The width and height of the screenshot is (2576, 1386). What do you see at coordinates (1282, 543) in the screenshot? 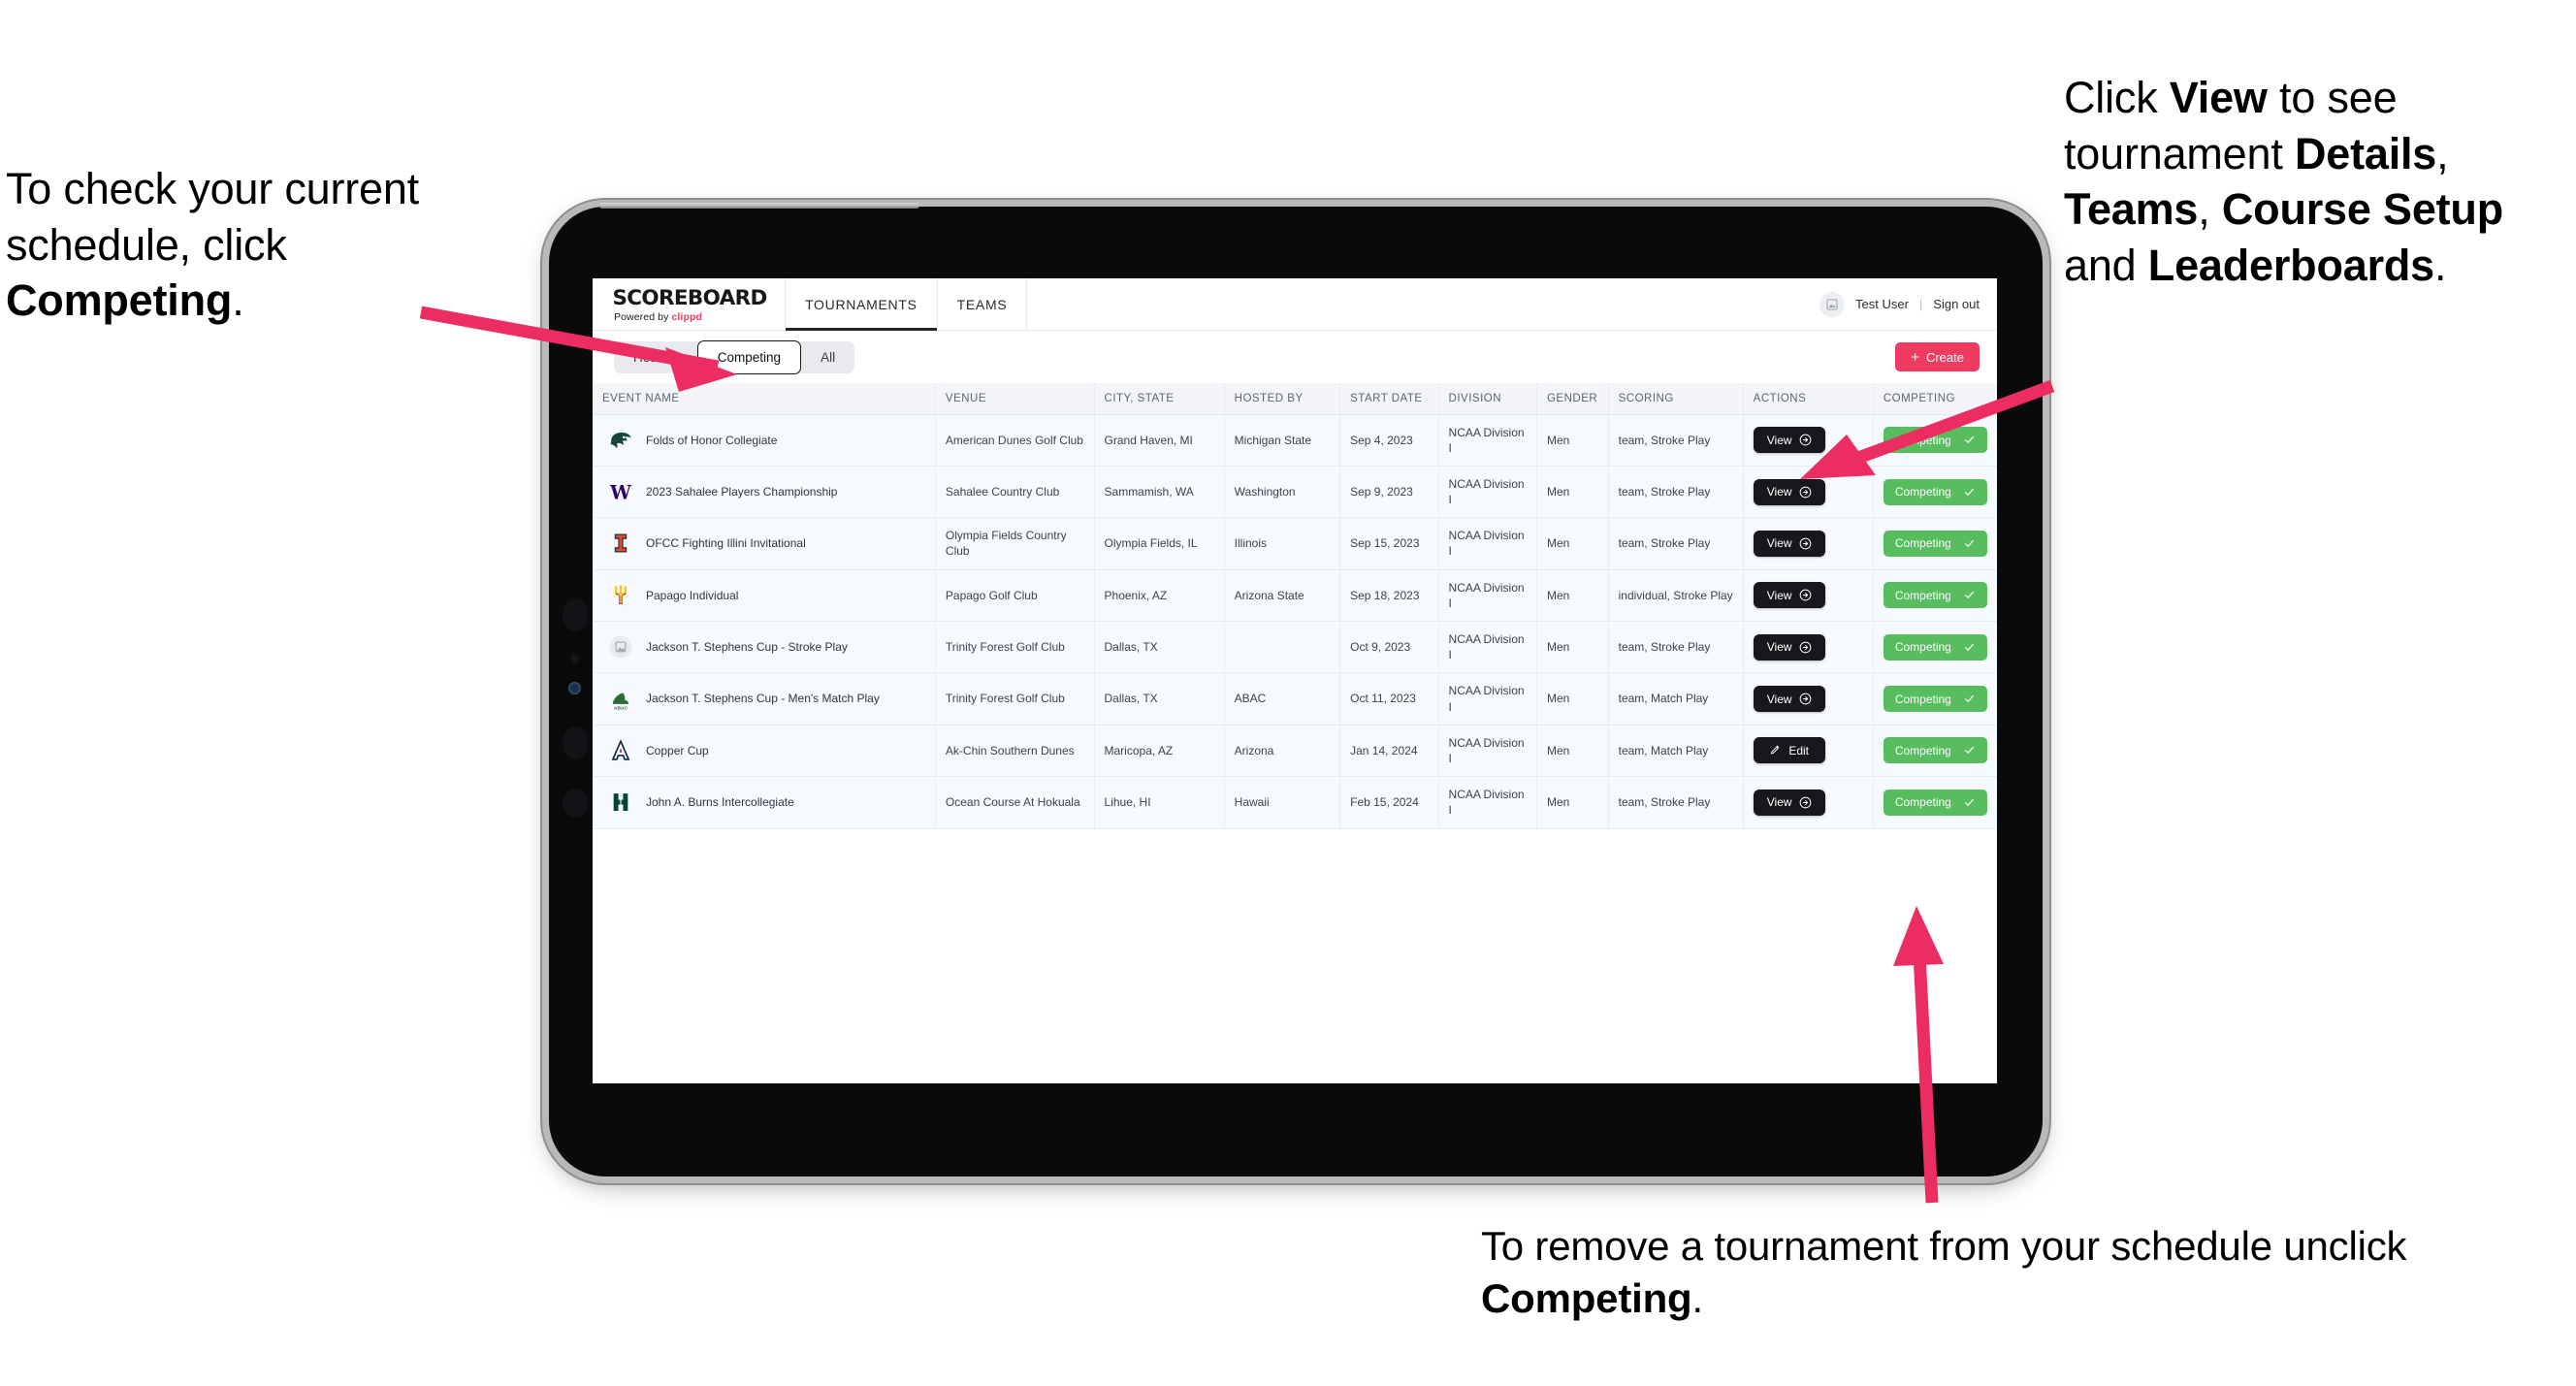
I see `cell-hosted-by: Illinois` at bounding box center [1282, 543].